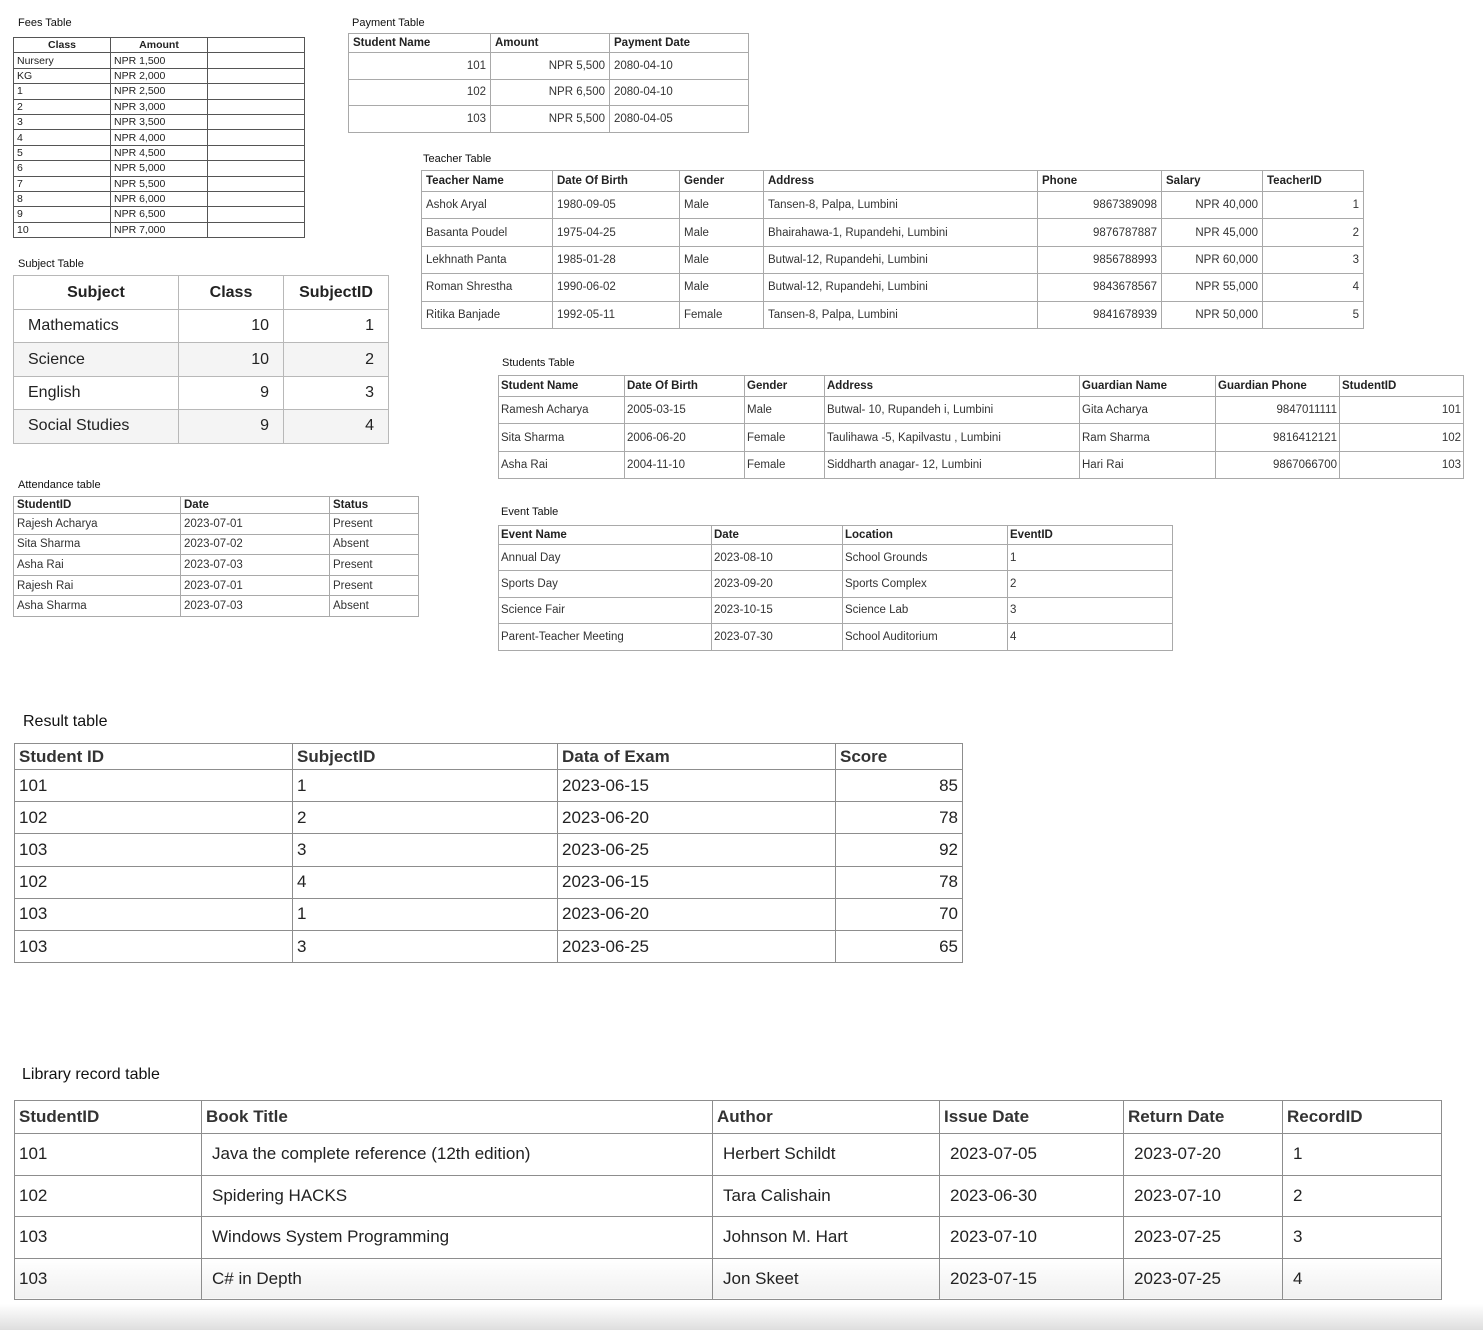 This screenshot has height=1330, width=1483. I want to click on result-cell: 1, so click(425, 785).